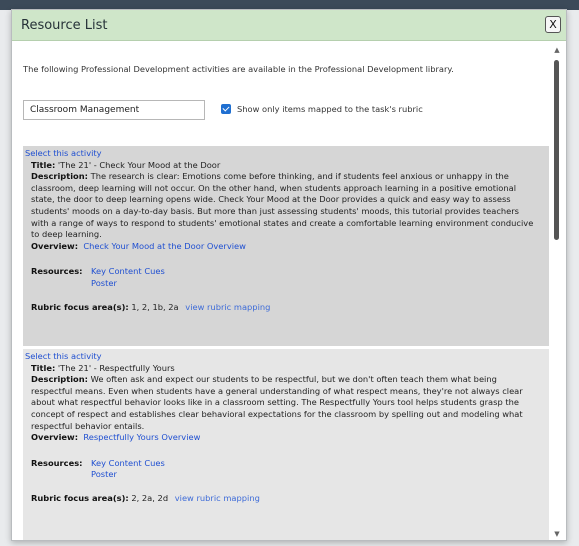 This screenshot has height=546, width=579. I want to click on title-value: 'The 21' - Respectfully Yours, so click(116, 367).